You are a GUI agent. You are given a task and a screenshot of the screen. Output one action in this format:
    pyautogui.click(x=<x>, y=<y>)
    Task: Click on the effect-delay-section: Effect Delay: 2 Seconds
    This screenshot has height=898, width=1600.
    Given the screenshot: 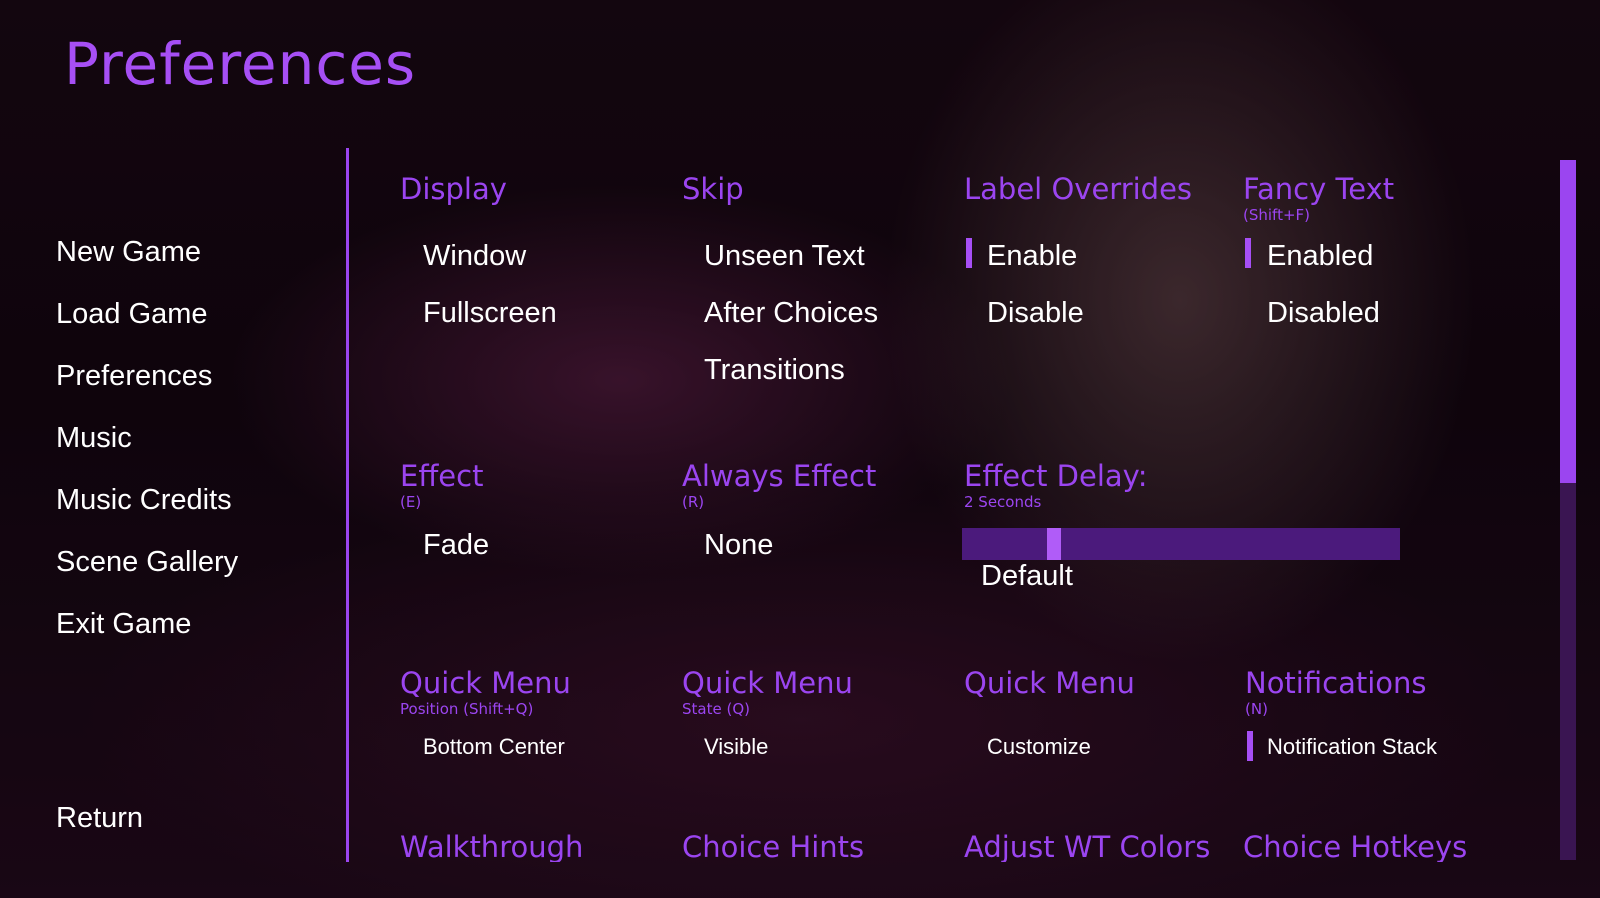 What is the action you would take?
    pyautogui.click(x=1056, y=485)
    